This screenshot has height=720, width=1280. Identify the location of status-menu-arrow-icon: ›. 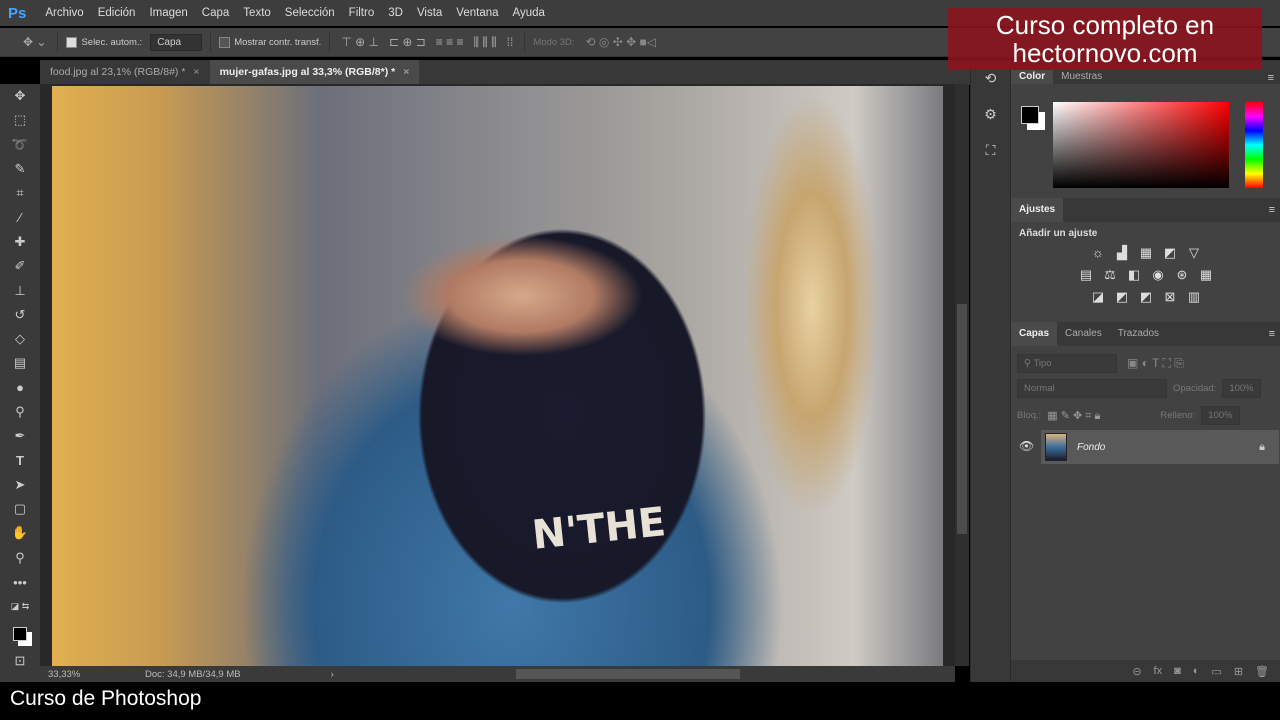
(332, 674).